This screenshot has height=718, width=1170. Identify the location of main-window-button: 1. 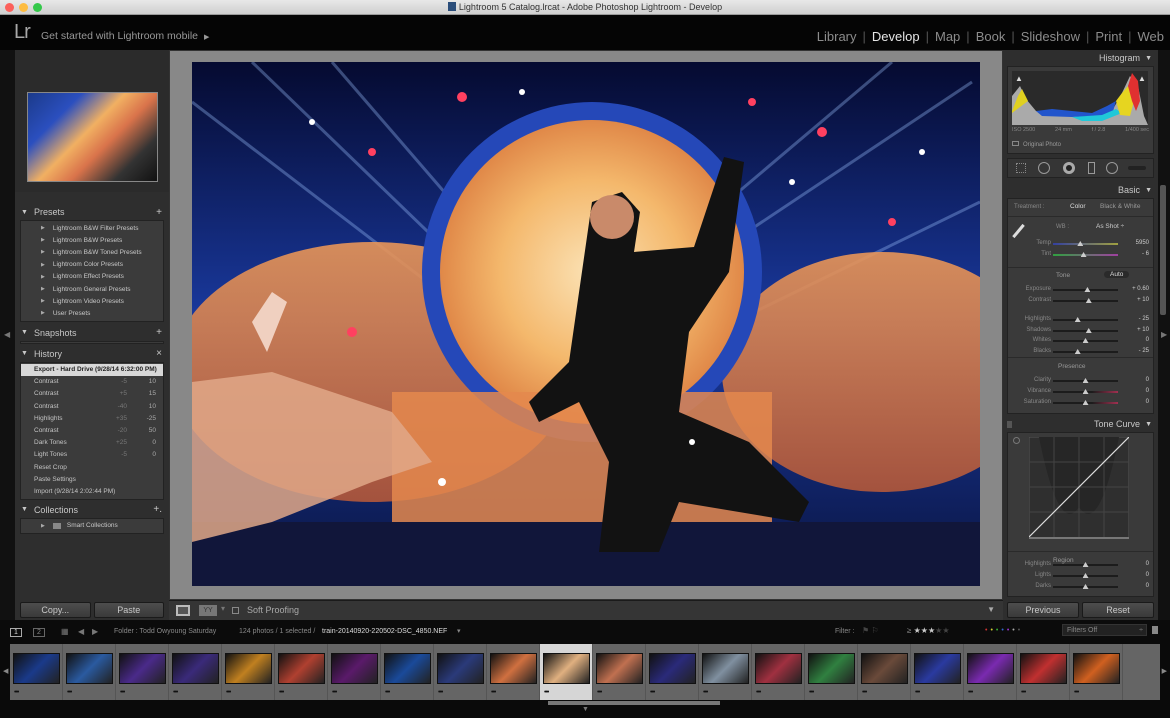
(16, 632).